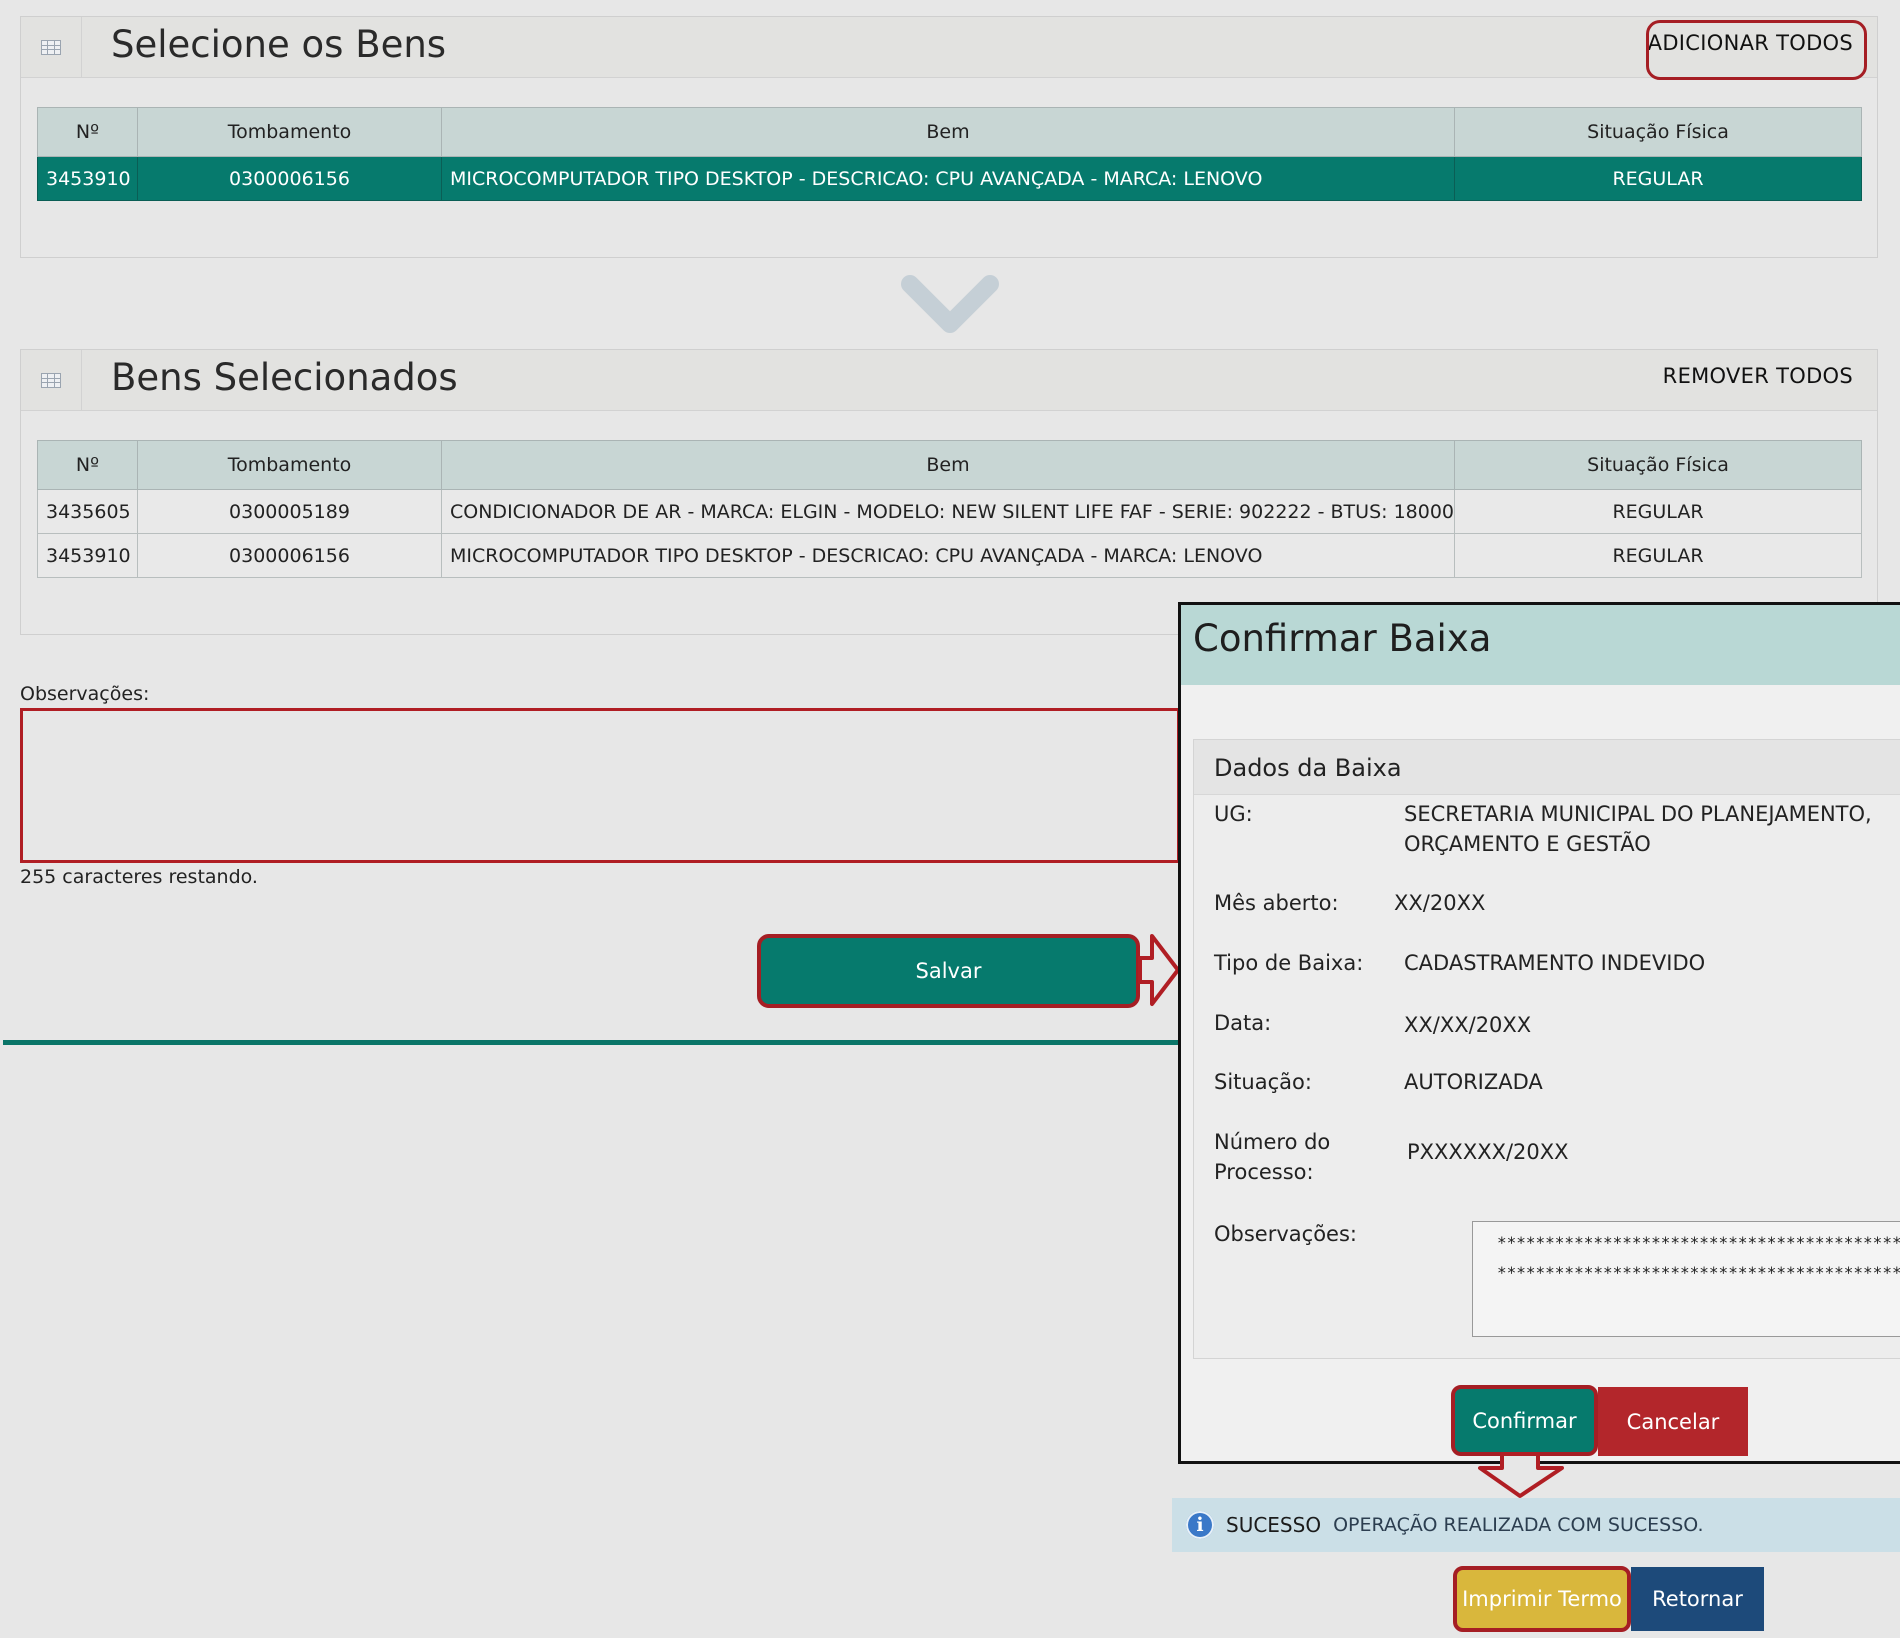 The height and width of the screenshot is (1638, 1900). What do you see at coordinates (949, 380) in the screenshot?
I see `selected-items-header: Bens Selecionados REMOVER TODOS` at bounding box center [949, 380].